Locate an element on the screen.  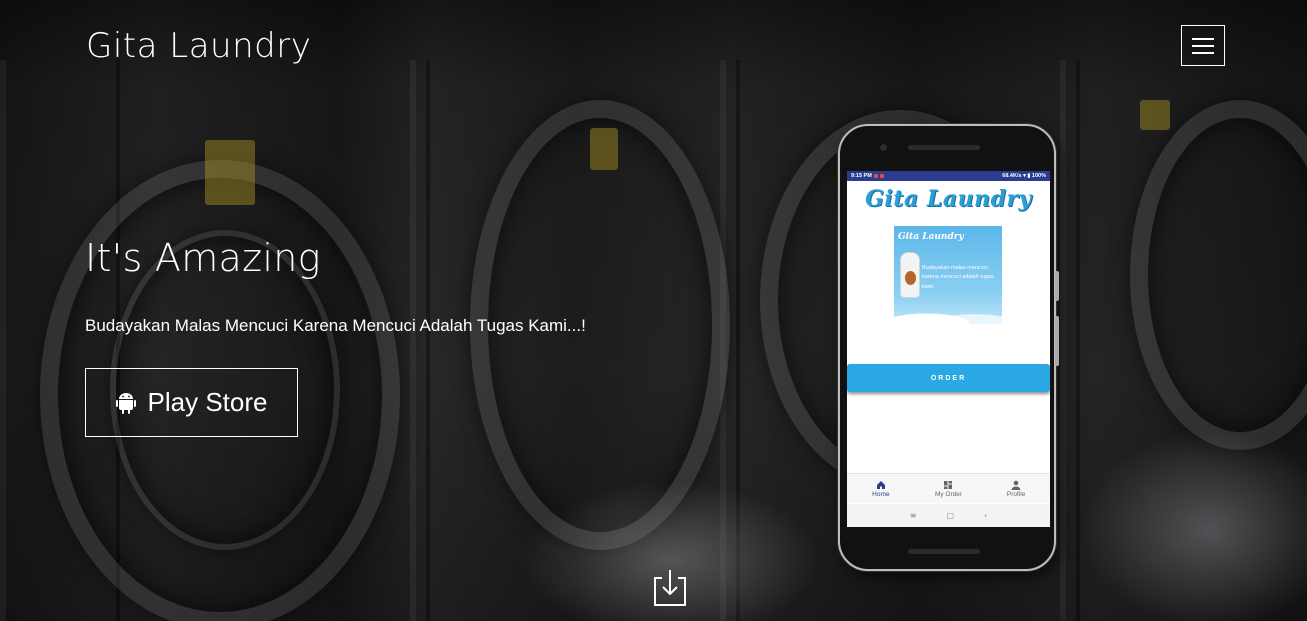
menu-toggle-button is located at coordinates (1203, 45).